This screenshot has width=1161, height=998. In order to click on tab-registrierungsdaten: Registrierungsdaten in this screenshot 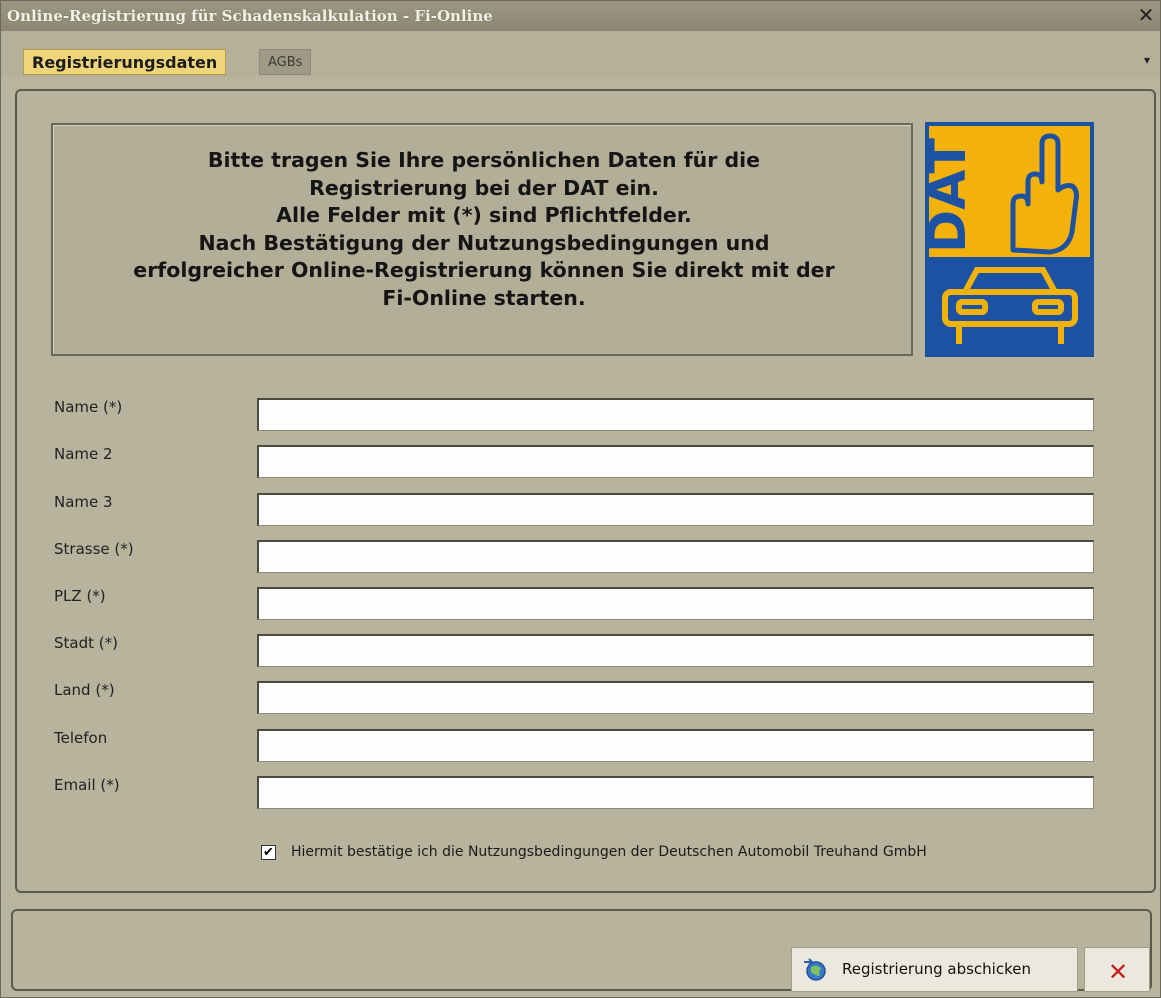, I will do `click(125, 62)`.